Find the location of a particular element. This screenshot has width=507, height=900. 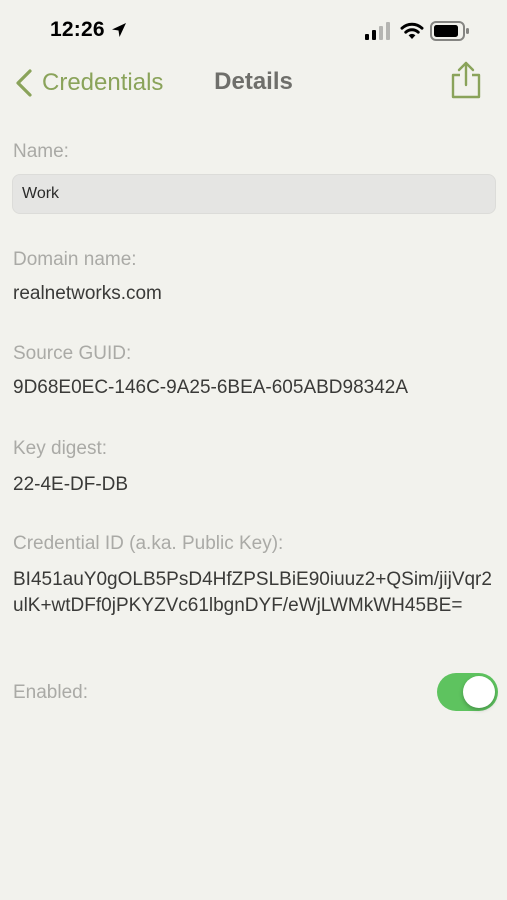

enabled-toggle is located at coordinates (467, 692).